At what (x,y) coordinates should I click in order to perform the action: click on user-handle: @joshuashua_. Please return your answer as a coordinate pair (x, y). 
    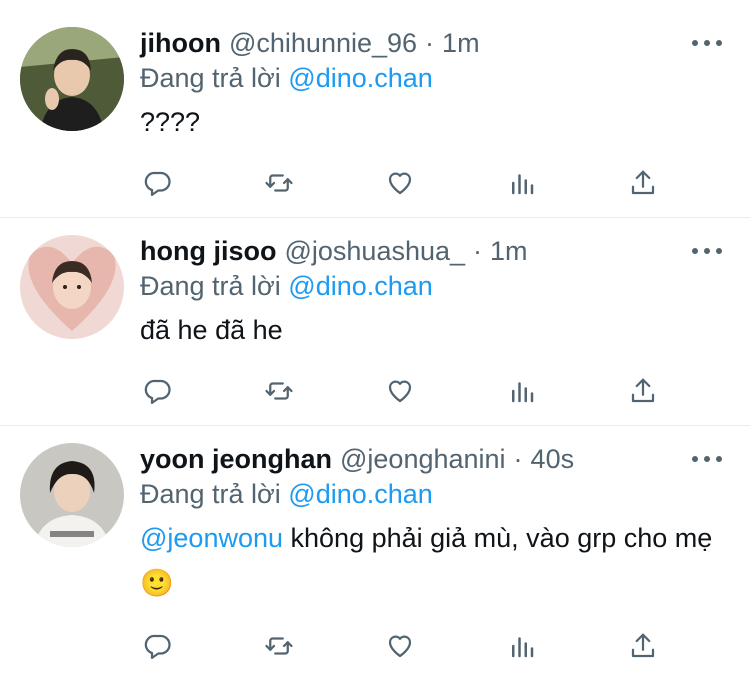
    Looking at the image, I should click on (374, 251).